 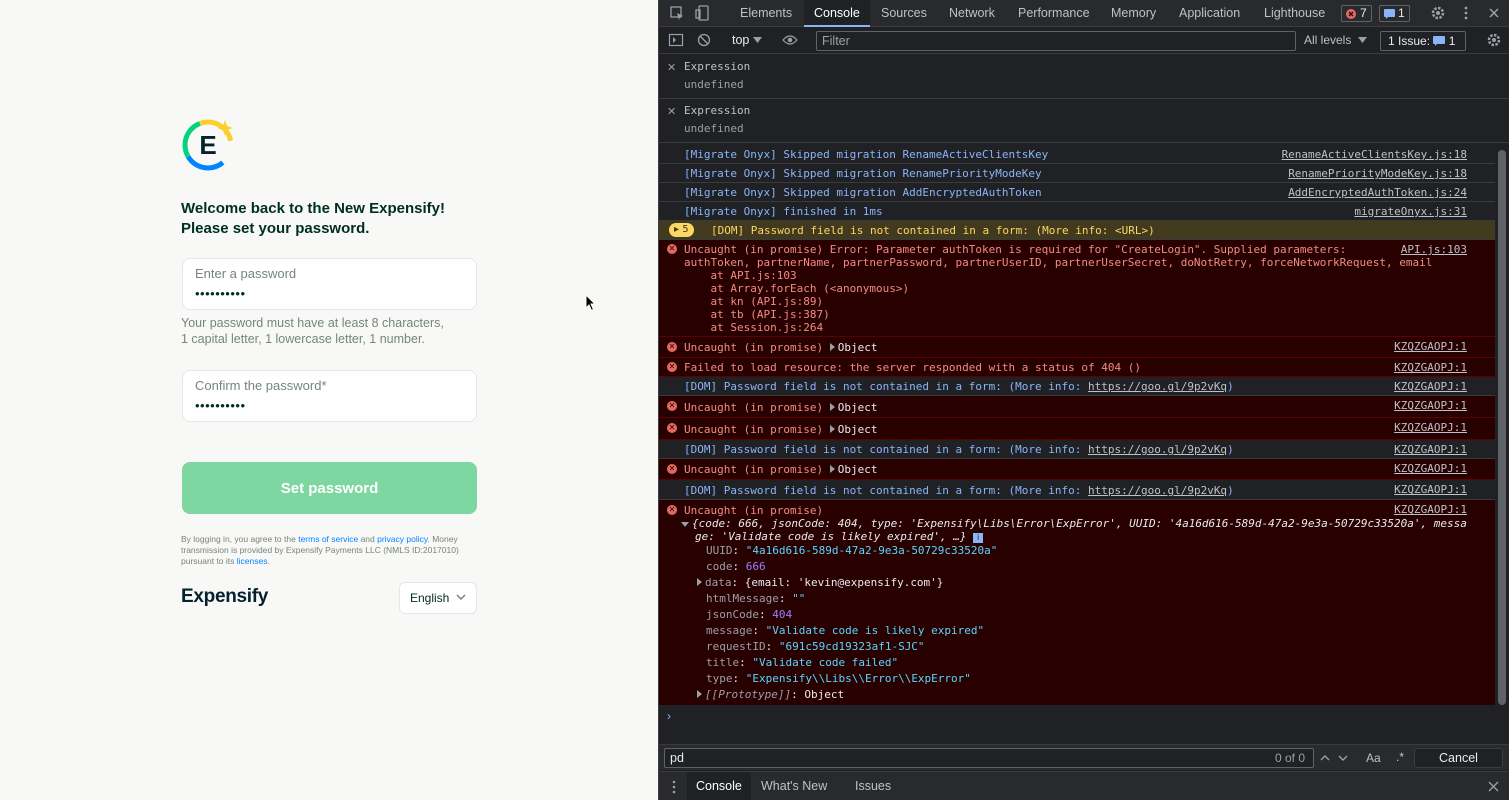 What do you see at coordinates (402, 539) in the screenshot?
I see `privacy-policy-link: privacy policy` at bounding box center [402, 539].